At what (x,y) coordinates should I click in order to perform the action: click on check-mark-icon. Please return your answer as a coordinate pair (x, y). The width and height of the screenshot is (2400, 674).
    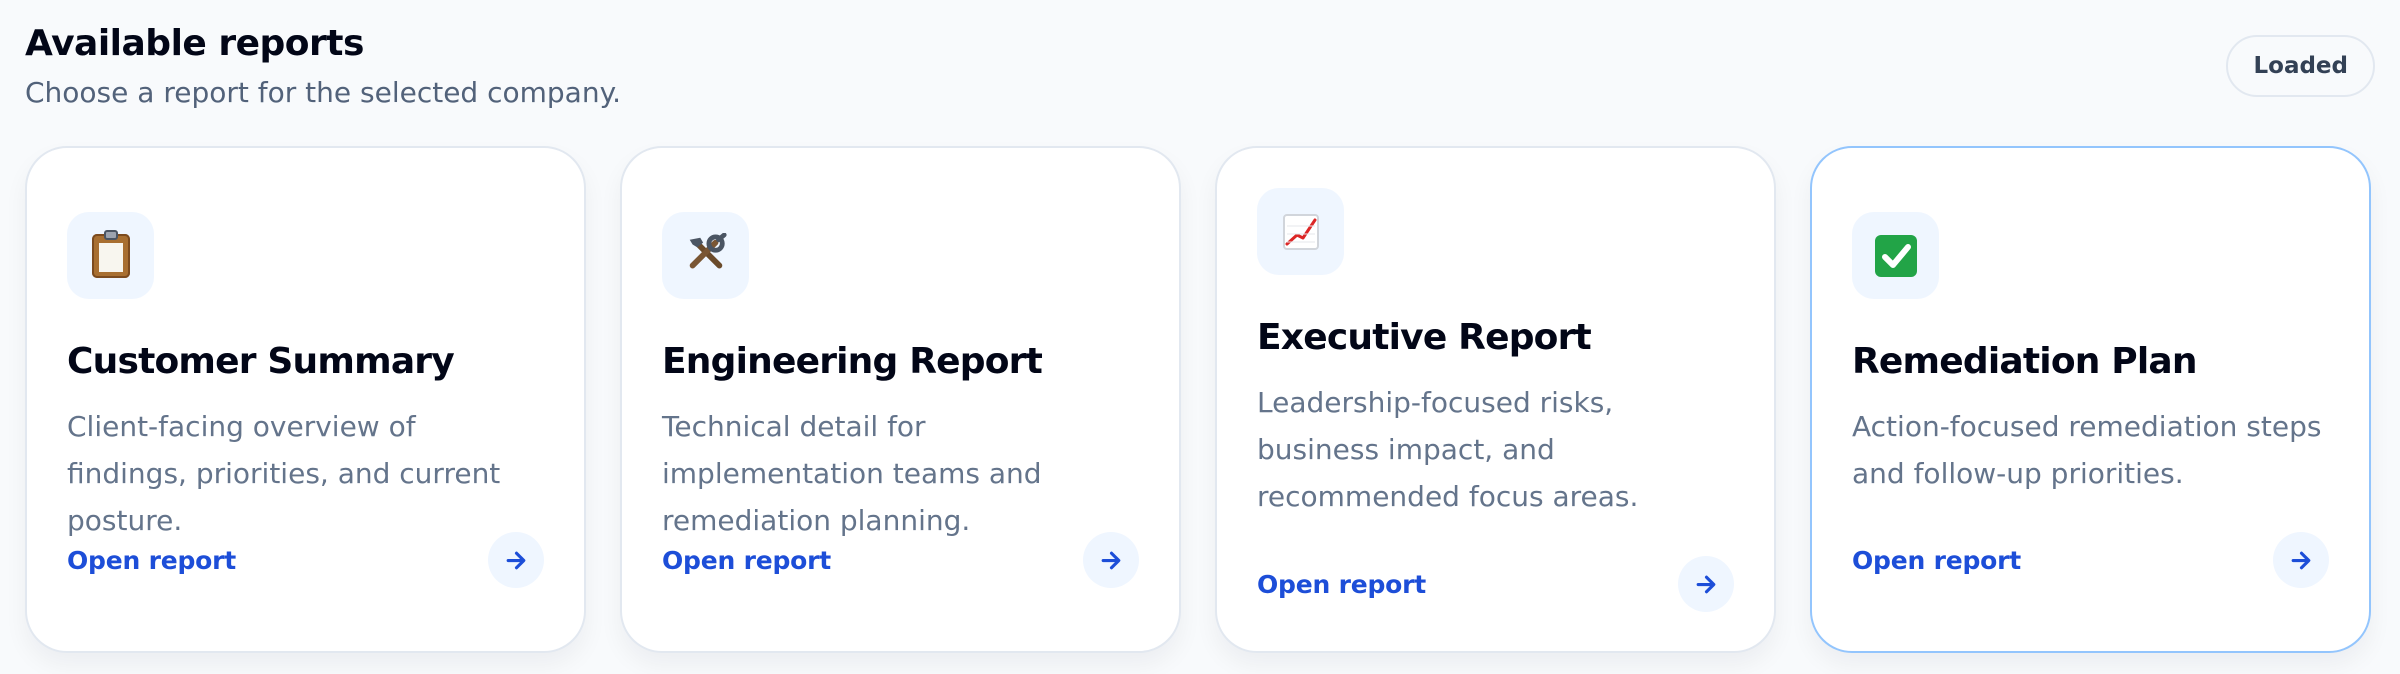
    Looking at the image, I should click on (1895, 255).